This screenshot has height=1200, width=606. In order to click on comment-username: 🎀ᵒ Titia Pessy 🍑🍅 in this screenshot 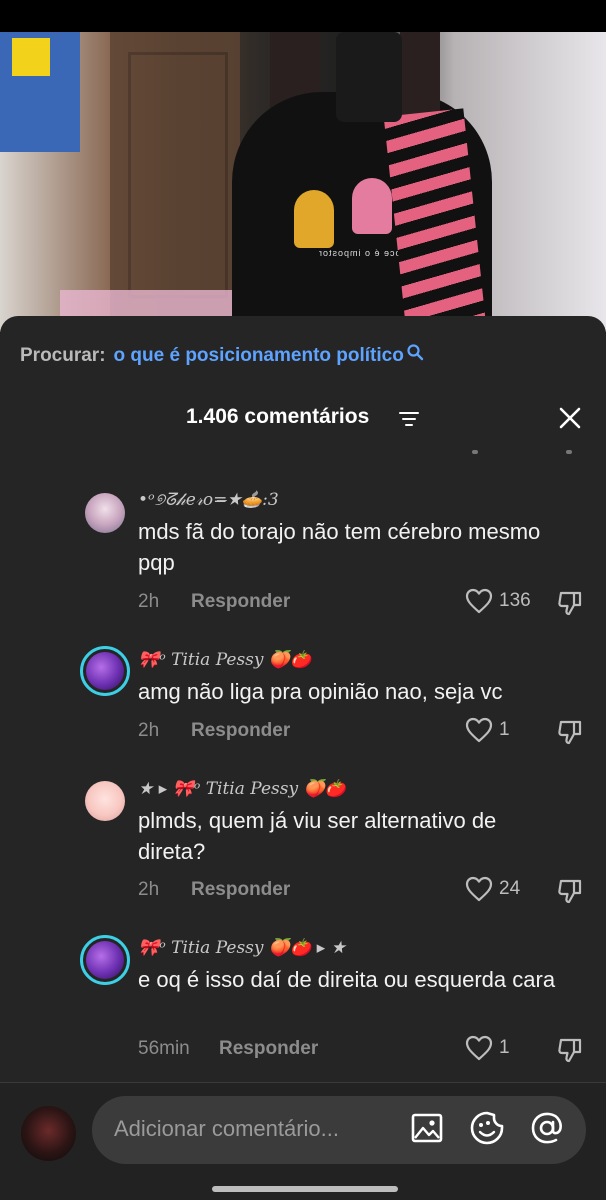, I will do `click(224, 660)`.